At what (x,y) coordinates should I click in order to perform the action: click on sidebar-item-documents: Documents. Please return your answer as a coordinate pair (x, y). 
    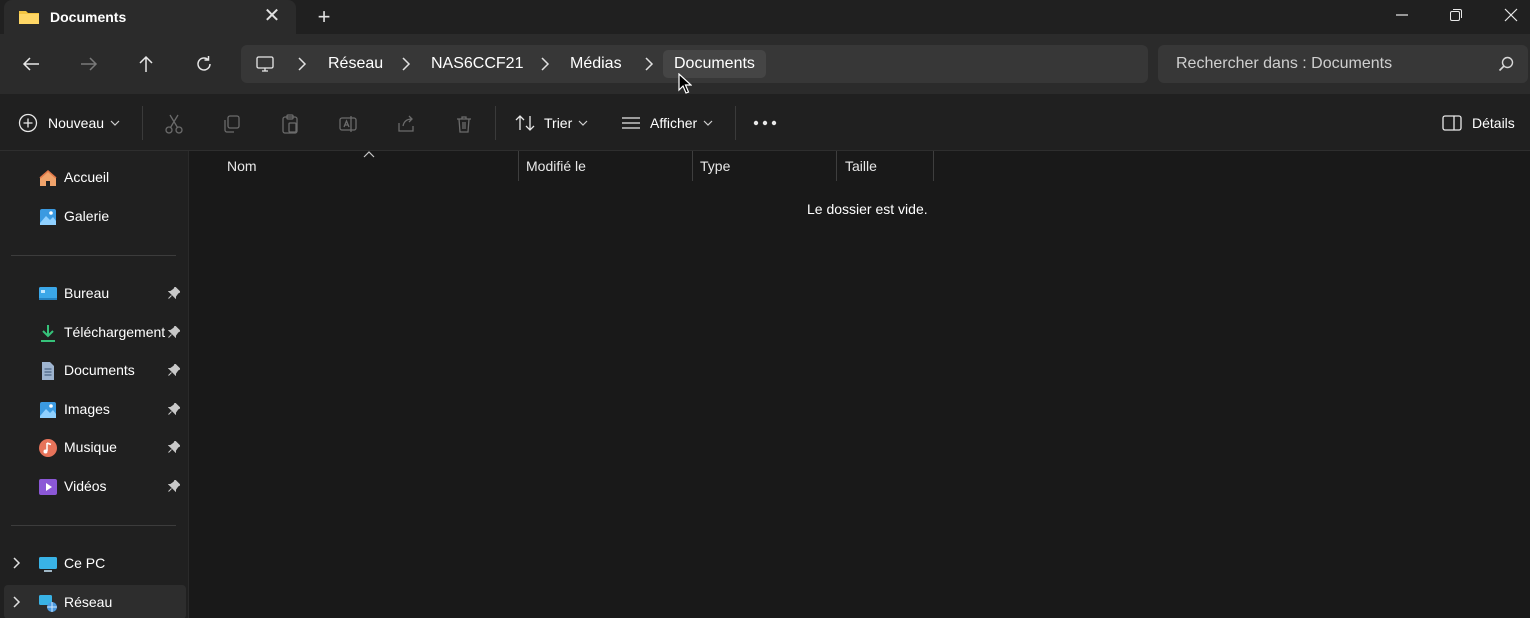
    Looking at the image, I should click on (93, 370).